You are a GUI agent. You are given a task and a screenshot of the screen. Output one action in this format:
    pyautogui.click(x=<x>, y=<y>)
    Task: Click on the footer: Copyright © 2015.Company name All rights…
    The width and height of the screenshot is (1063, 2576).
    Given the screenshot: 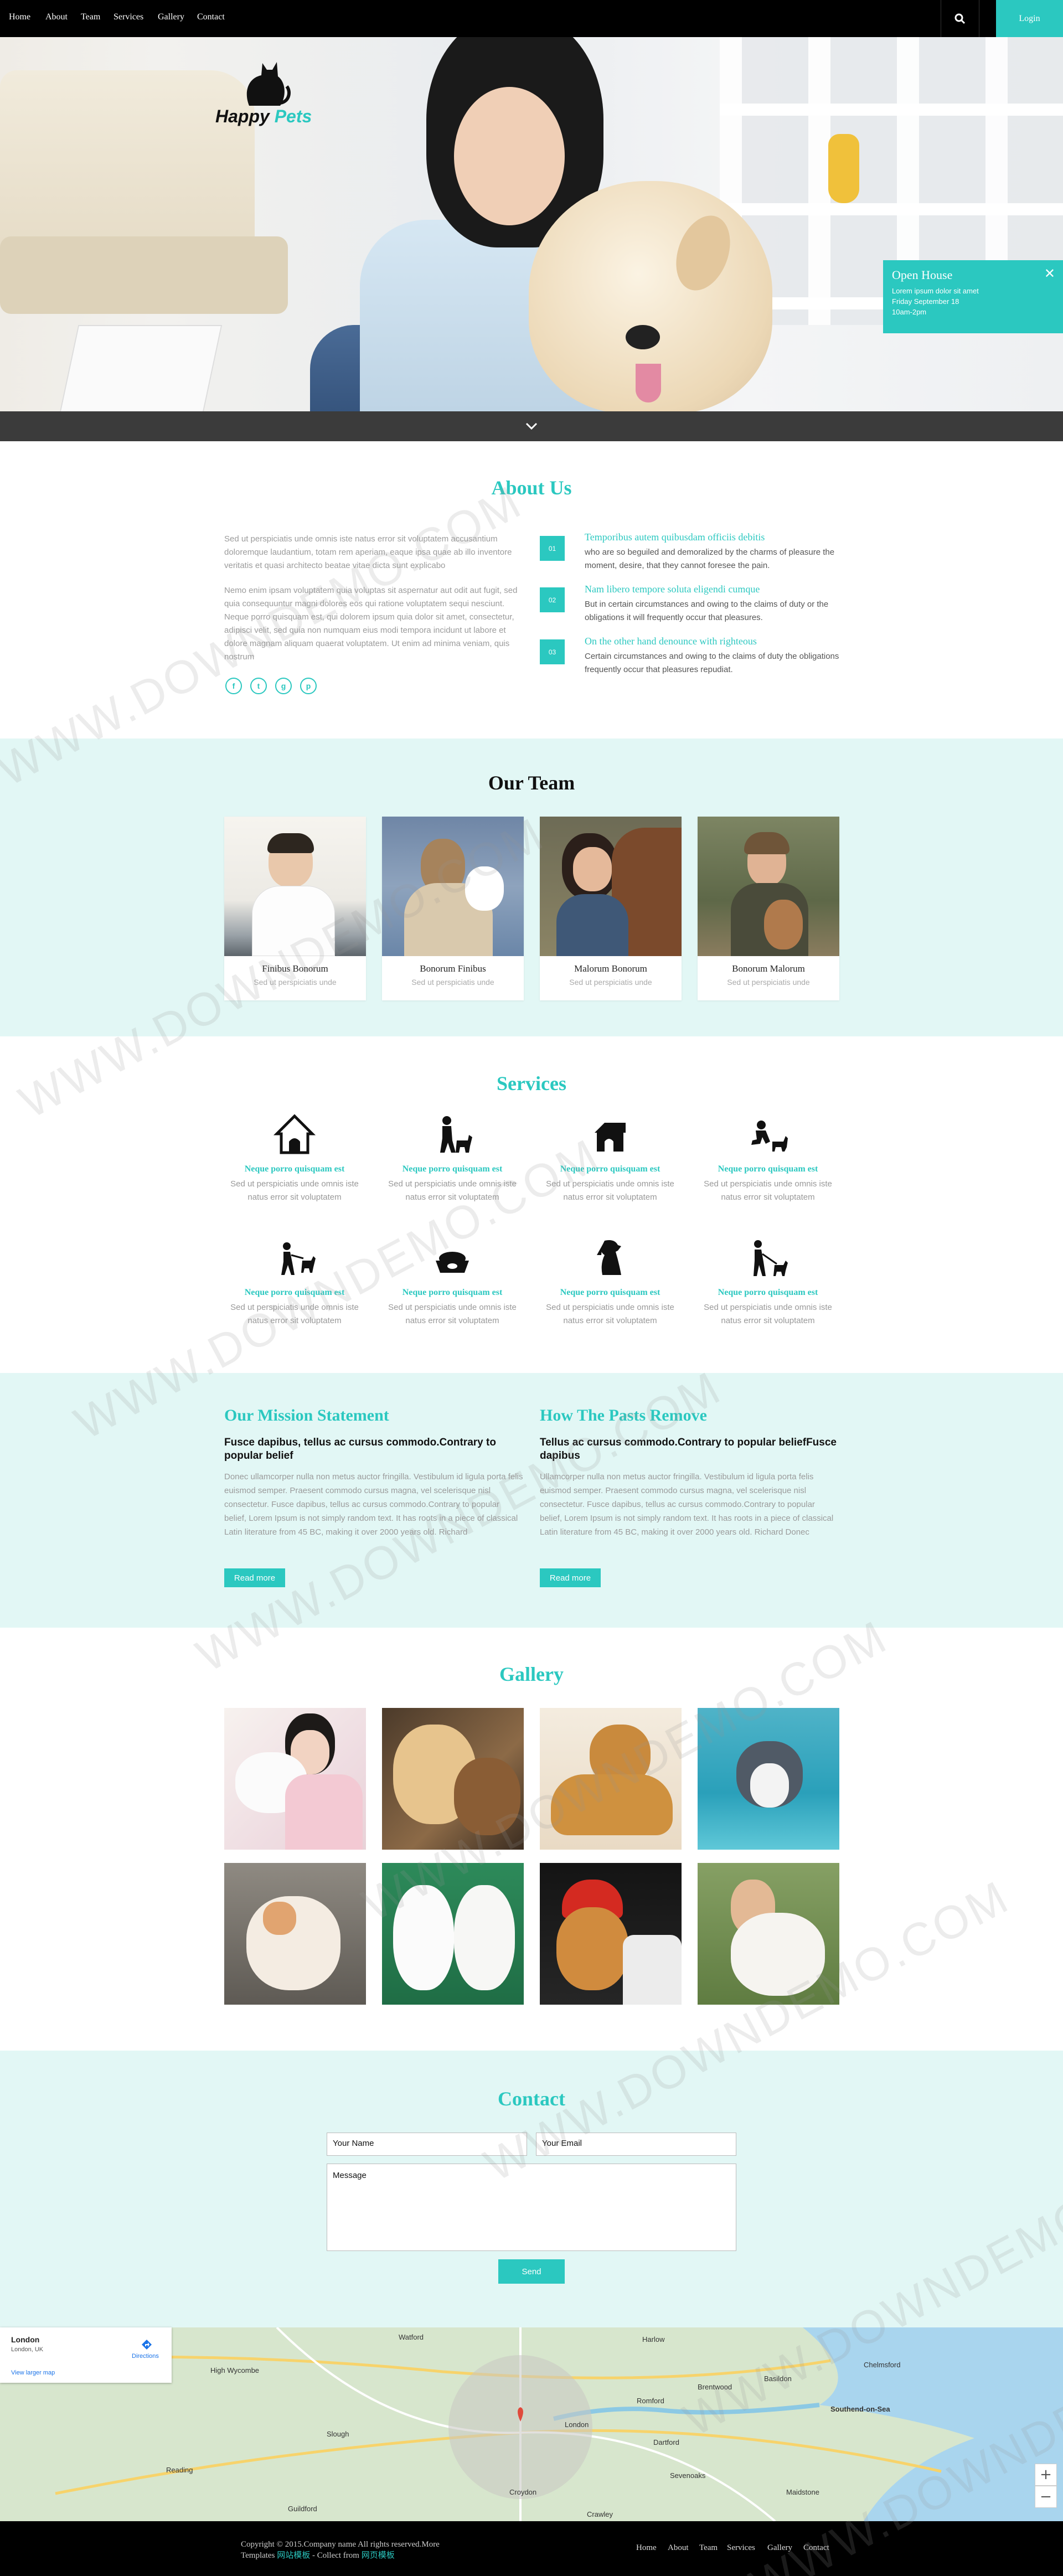 What is the action you would take?
    pyautogui.click(x=531, y=2548)
    